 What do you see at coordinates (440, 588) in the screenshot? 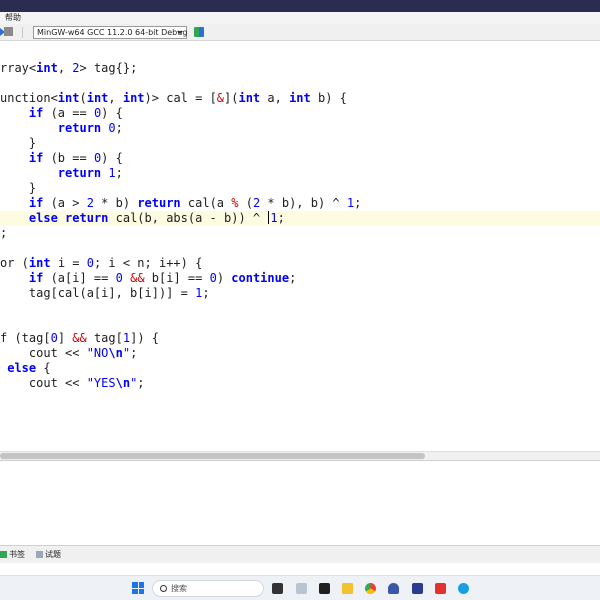
I see `wps-icon` at bounding box center [440, 588].